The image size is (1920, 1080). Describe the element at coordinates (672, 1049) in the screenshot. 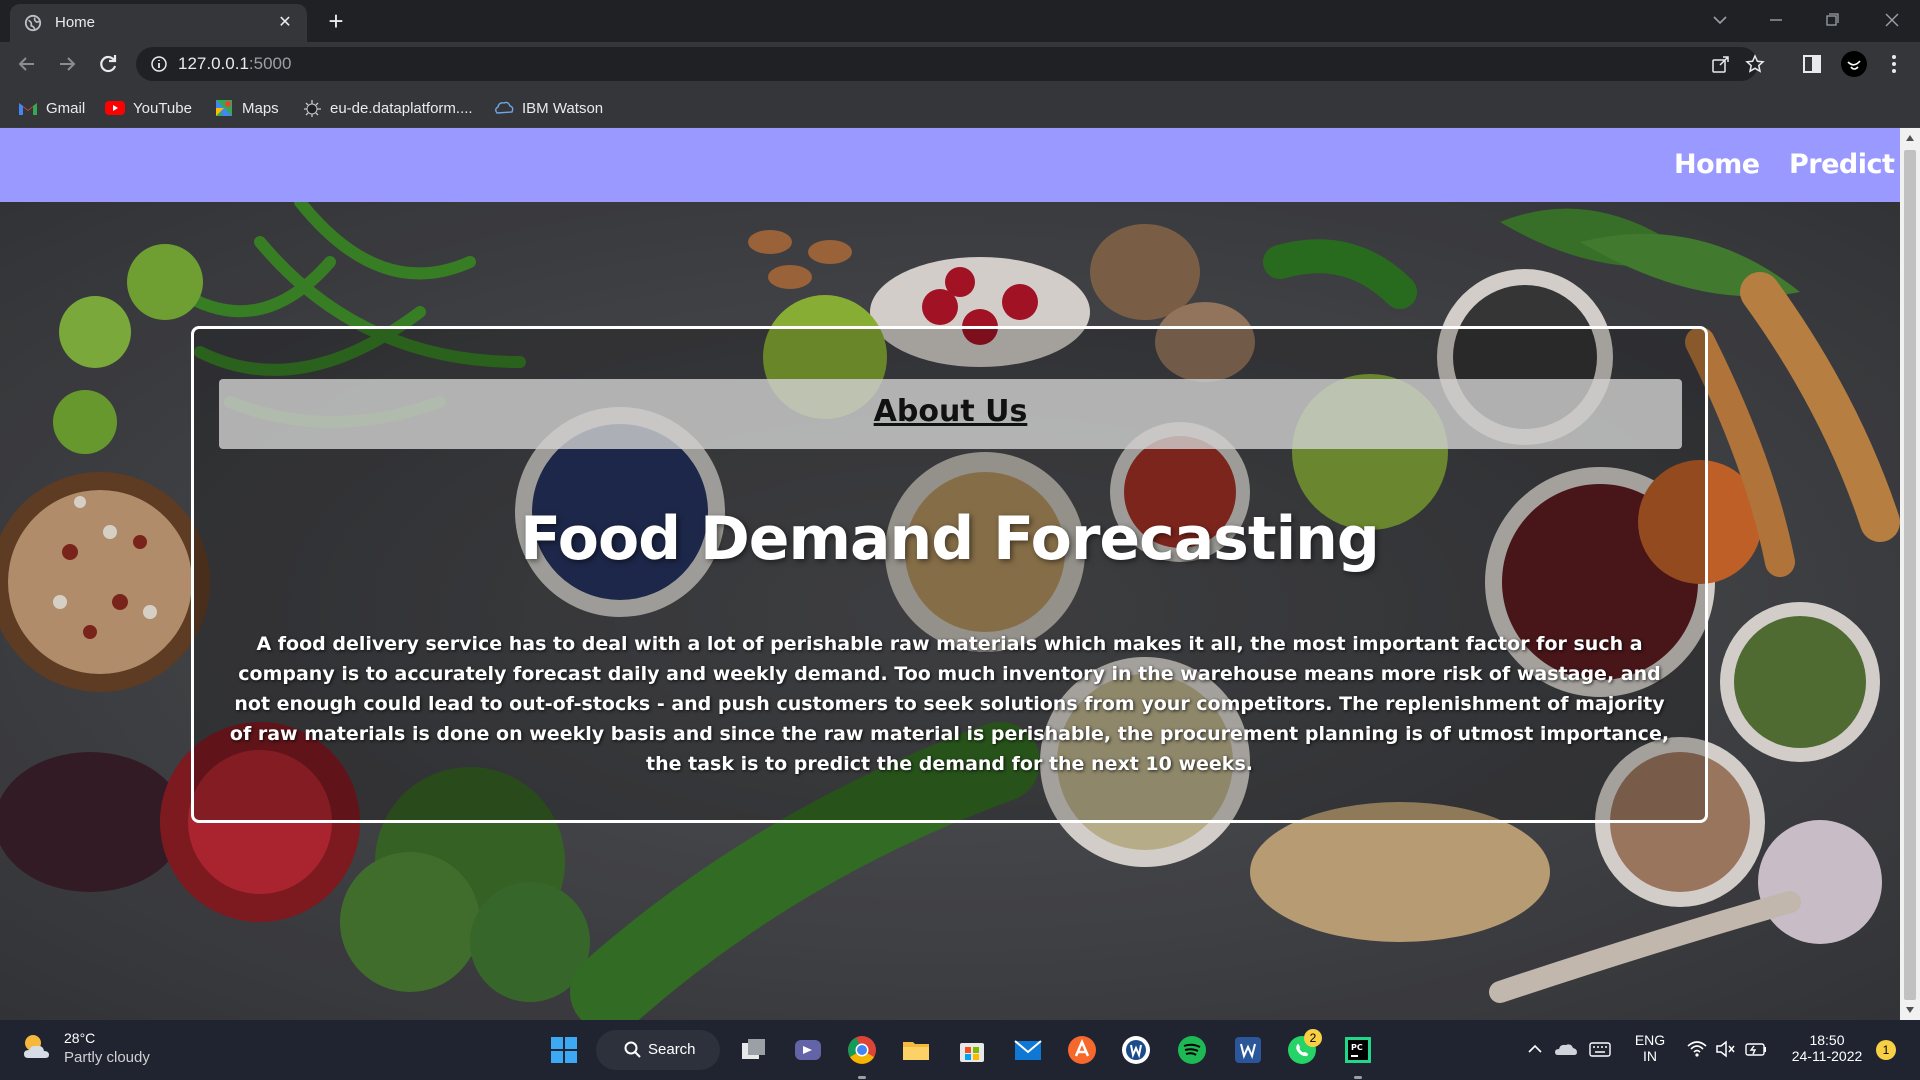

I see `search-label: Search` at that location.